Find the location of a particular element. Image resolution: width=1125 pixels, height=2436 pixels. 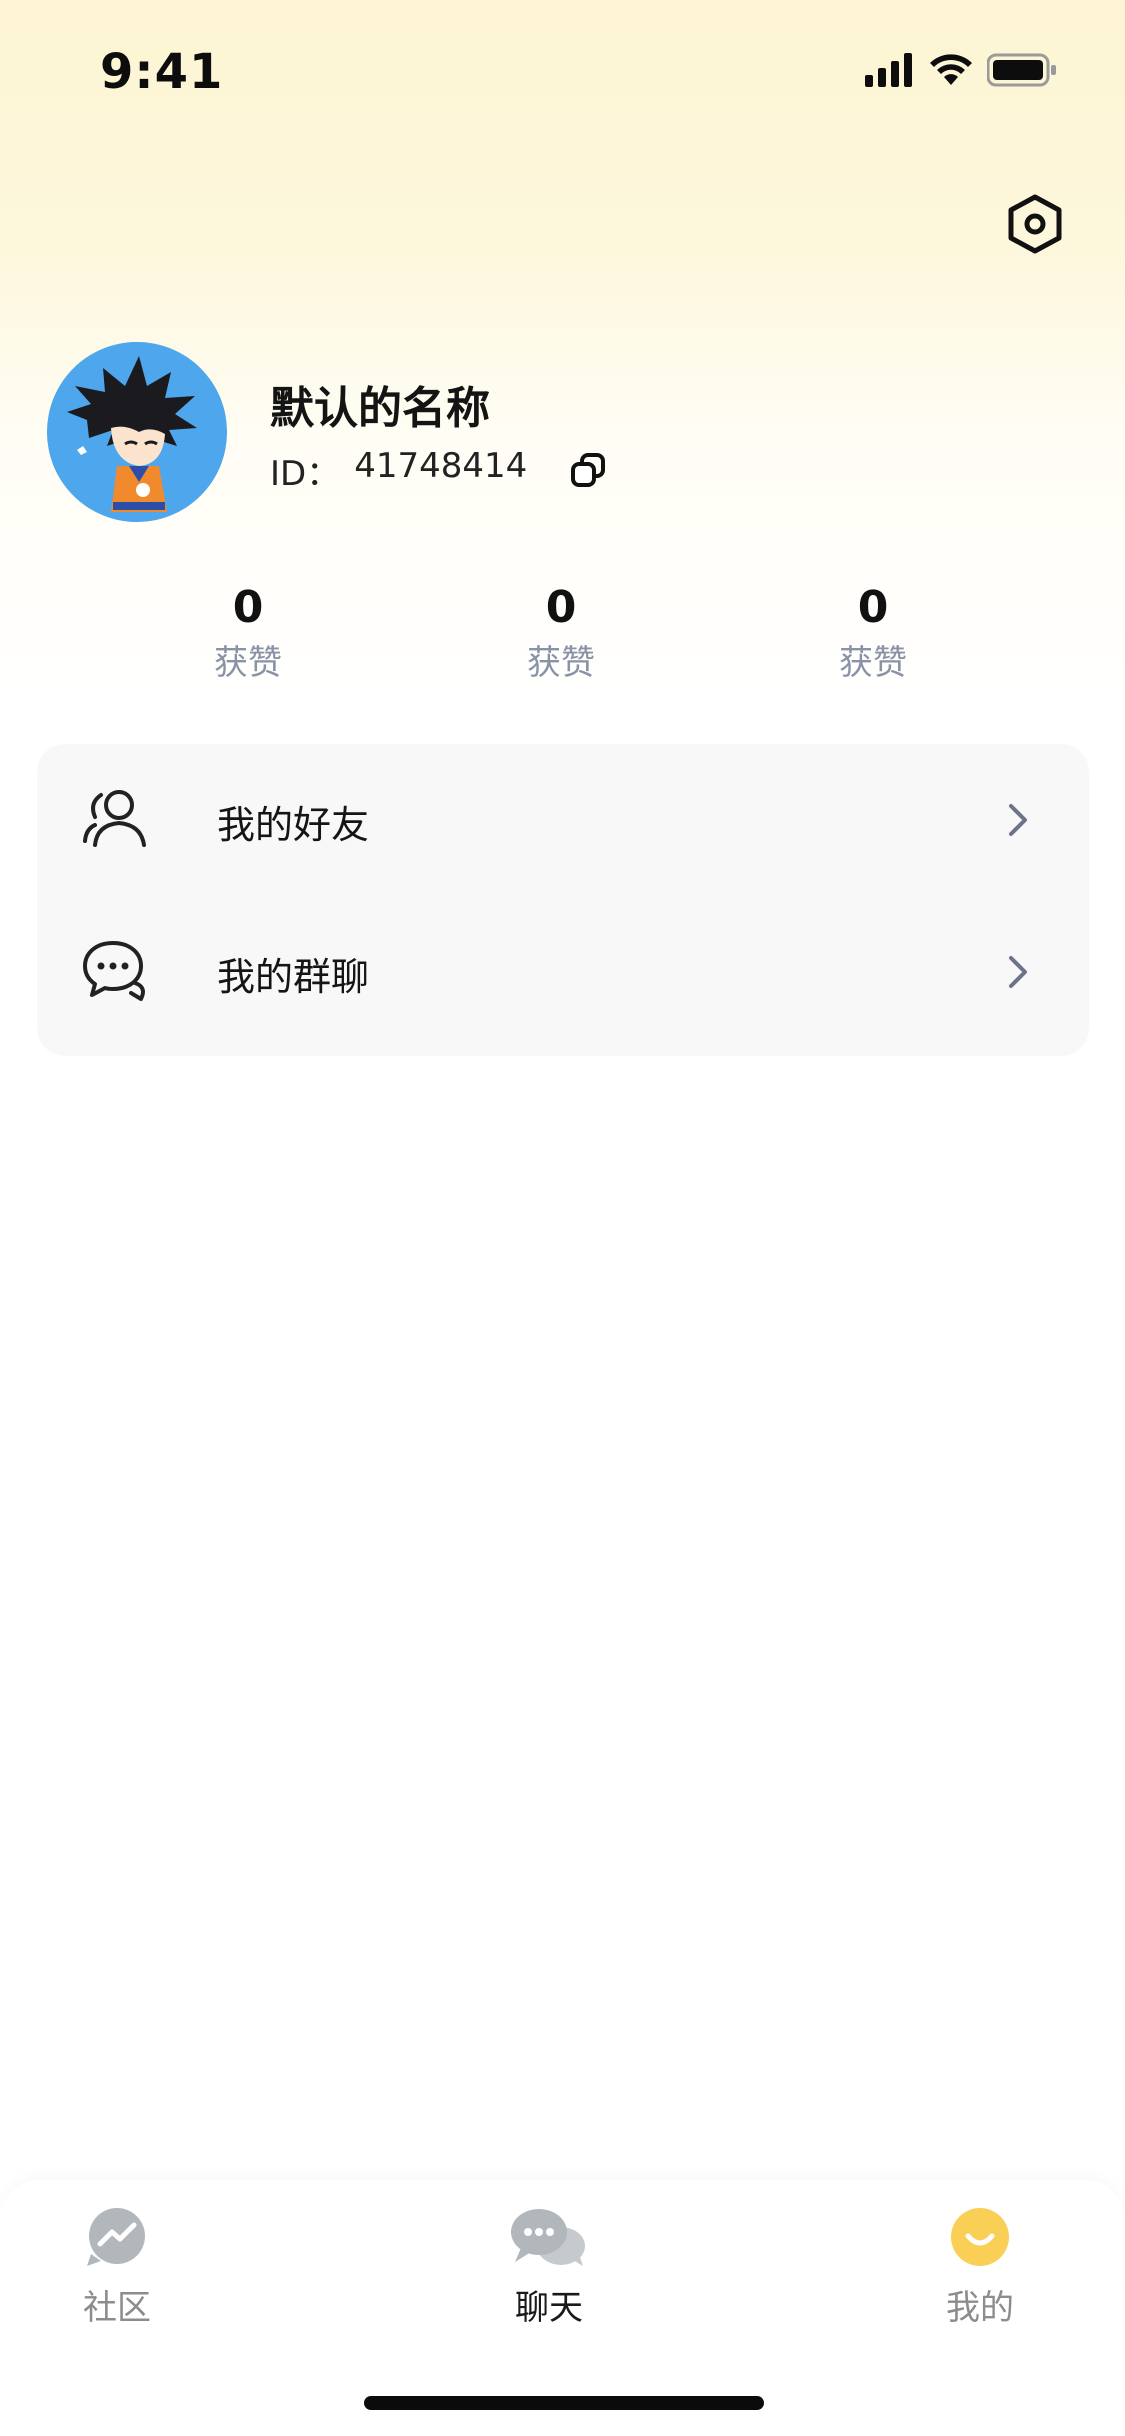

battery-icon is located at coordinates (1021, 70).